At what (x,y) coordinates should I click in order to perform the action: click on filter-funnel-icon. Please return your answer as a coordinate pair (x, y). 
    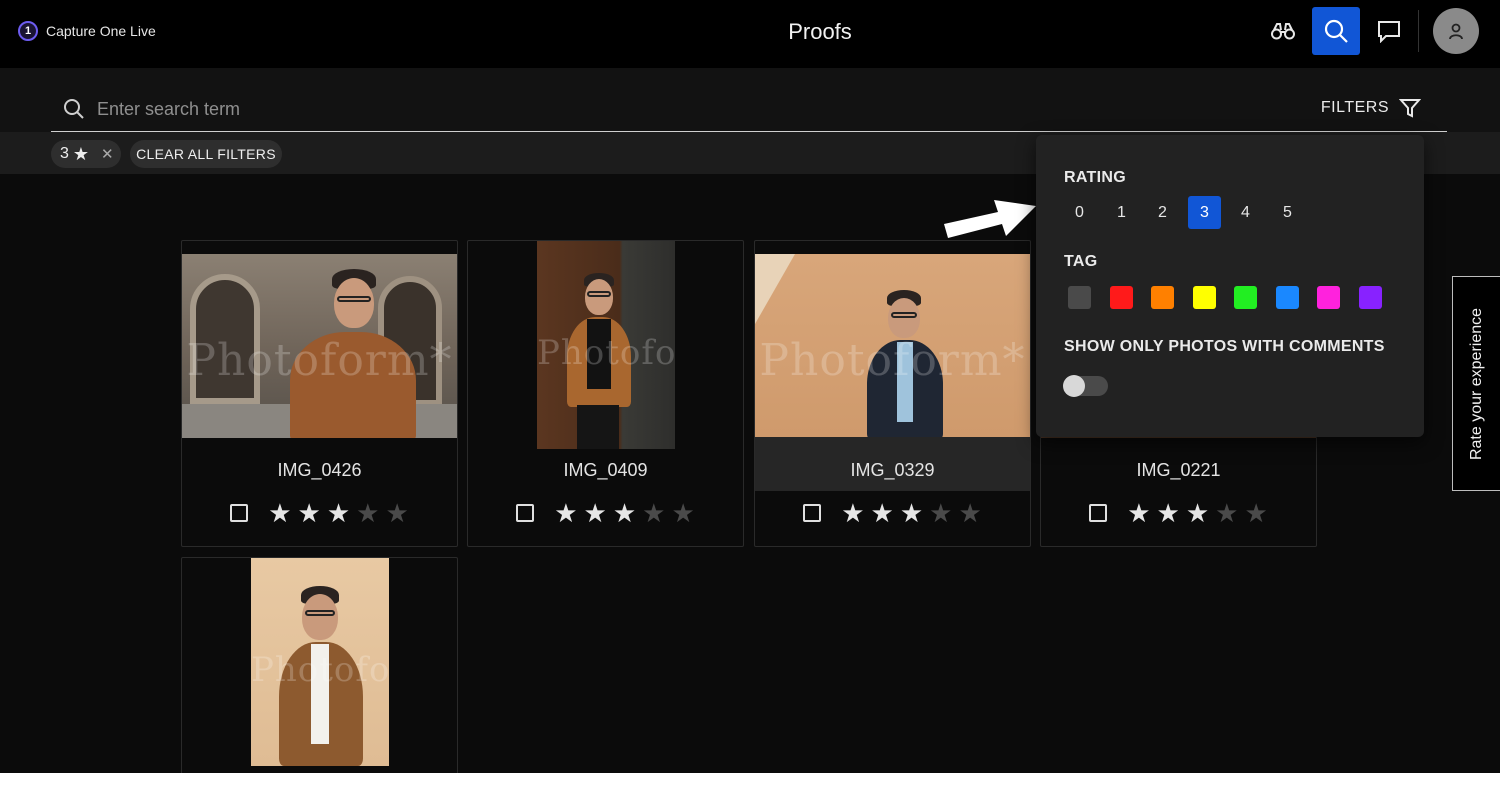
    Looking at the image, I should click on (1410, 108).